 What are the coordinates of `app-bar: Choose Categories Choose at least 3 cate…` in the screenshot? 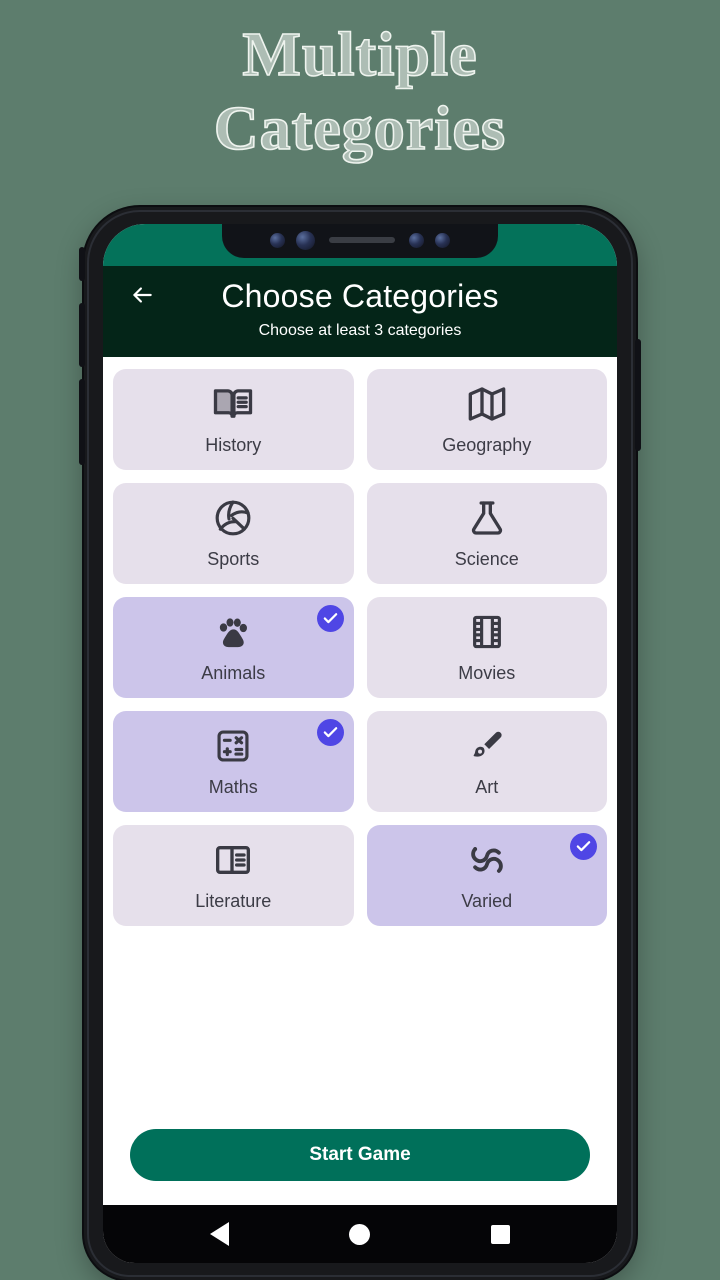 It's located at (360, 311).